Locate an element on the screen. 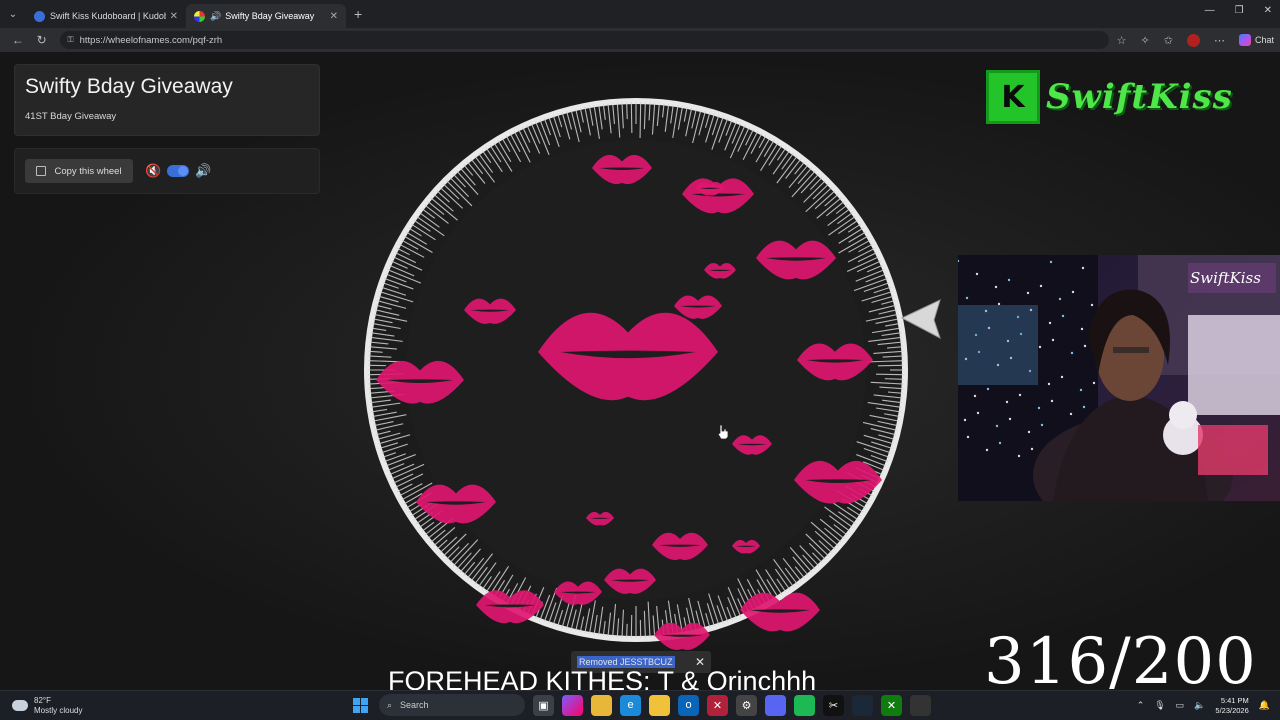  copy-wheel-button: Copy this wheel is located at coordinates (79, 171).